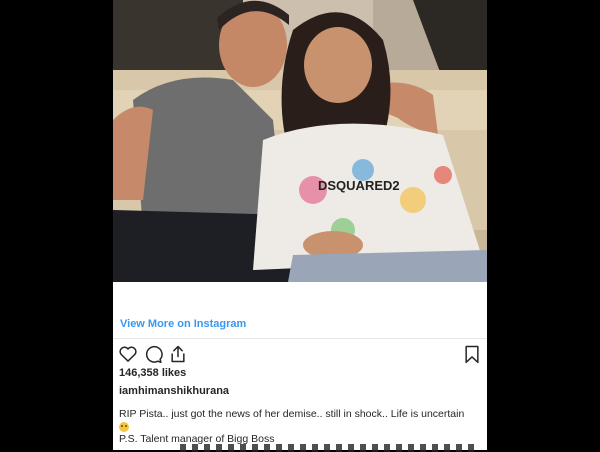 The width and height of the screenshot is (600, 452). What do you see at coordinates (359, 185) in the screenshot?
I see `shirt-print-text: DSQUARED2` at bounding box center [359, 185].